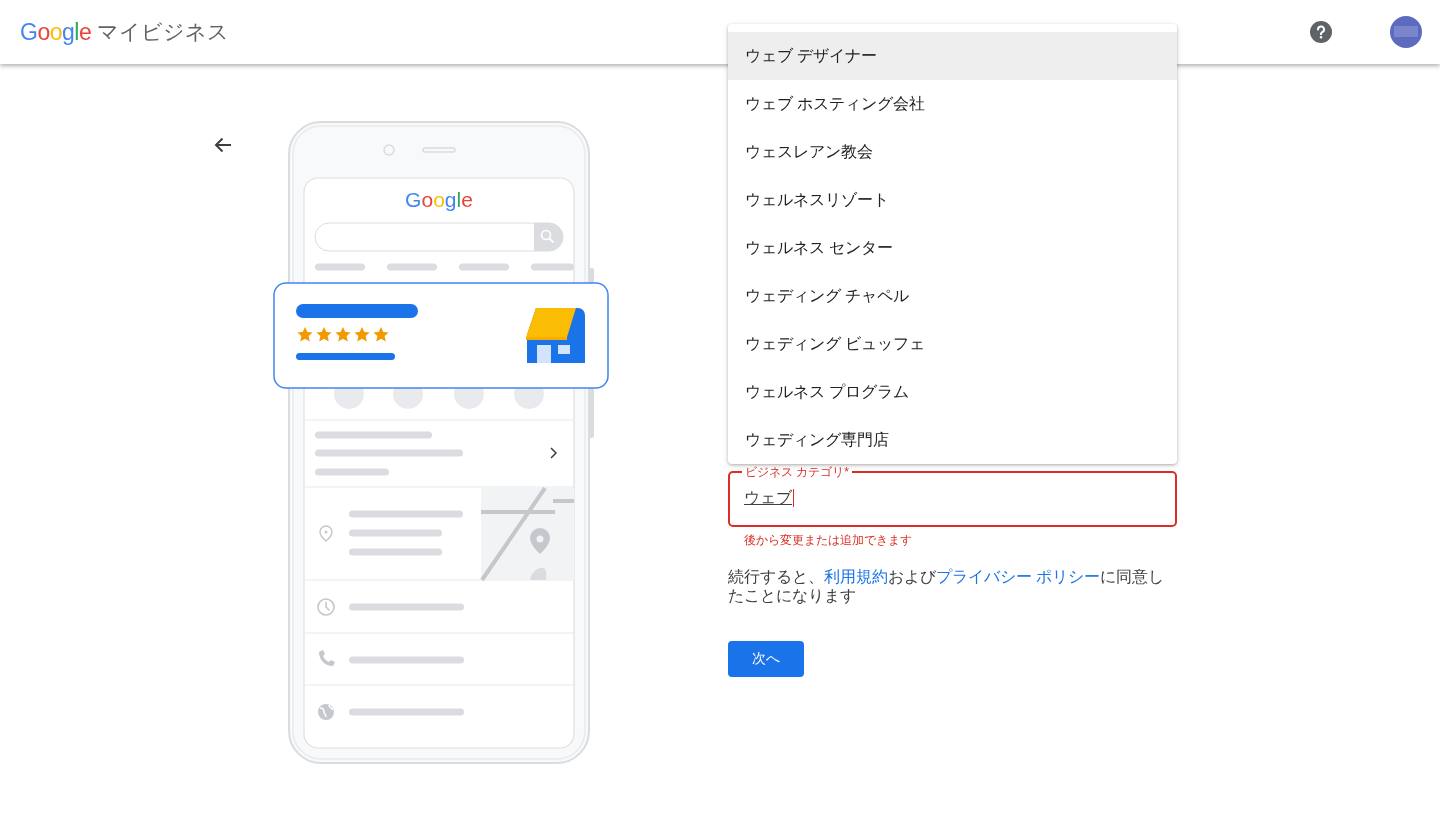  Describe the element at coordinates (952, 200) in the screenshot. I see `dropdown-option: ウェルネスリゾート` at that location.